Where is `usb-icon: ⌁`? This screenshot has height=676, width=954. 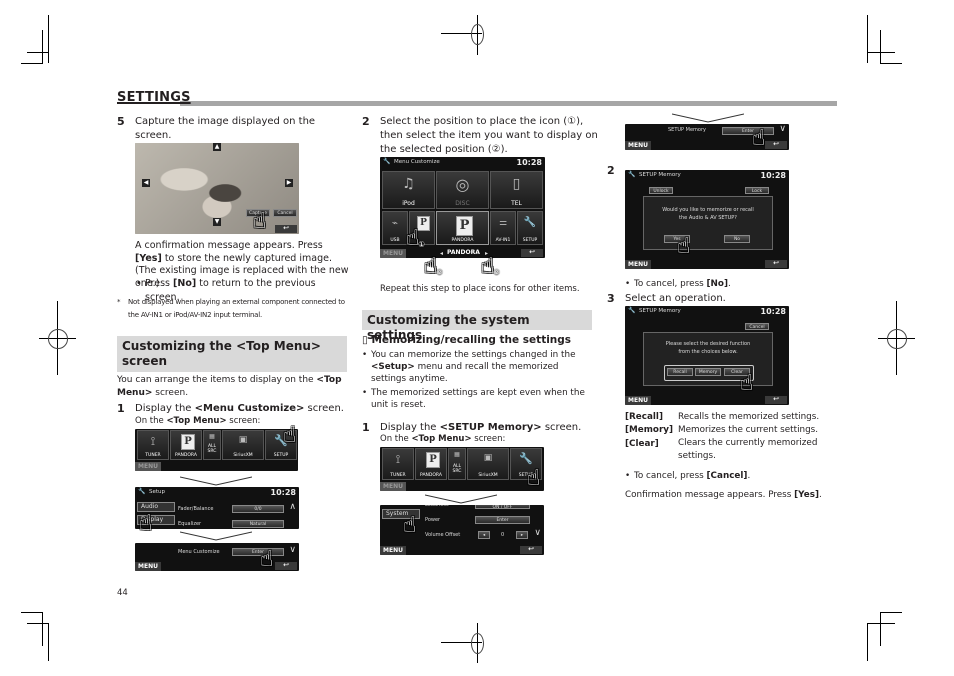 usb-icon: ⌁ is located at coordinates (395, 223).